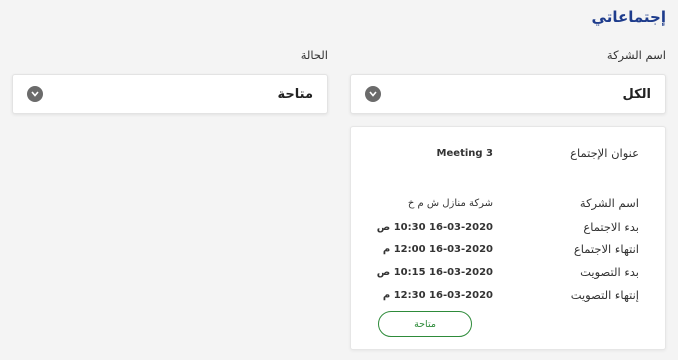  What do you see at coordinates (464, 153) in the screenshot?
I see `meeting-title-value: Meeting 3` at bounding box center [464, 153].